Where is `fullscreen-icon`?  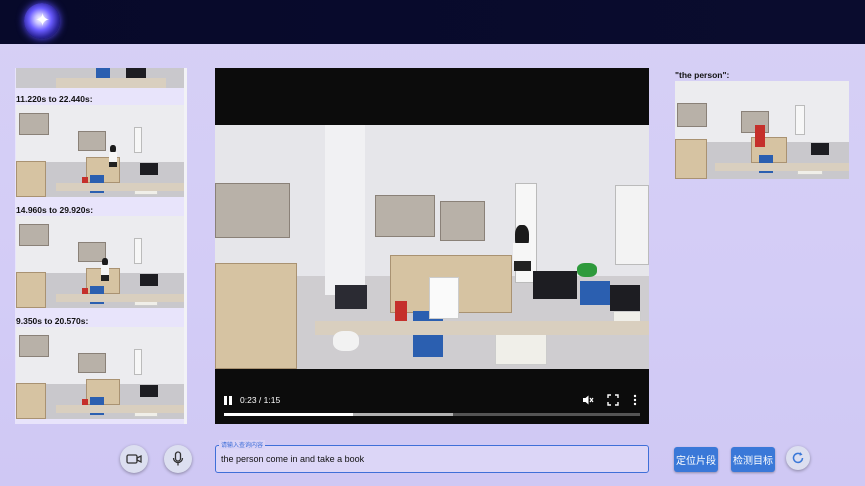
fullscreen-icon is located at coordinates (613, 400).